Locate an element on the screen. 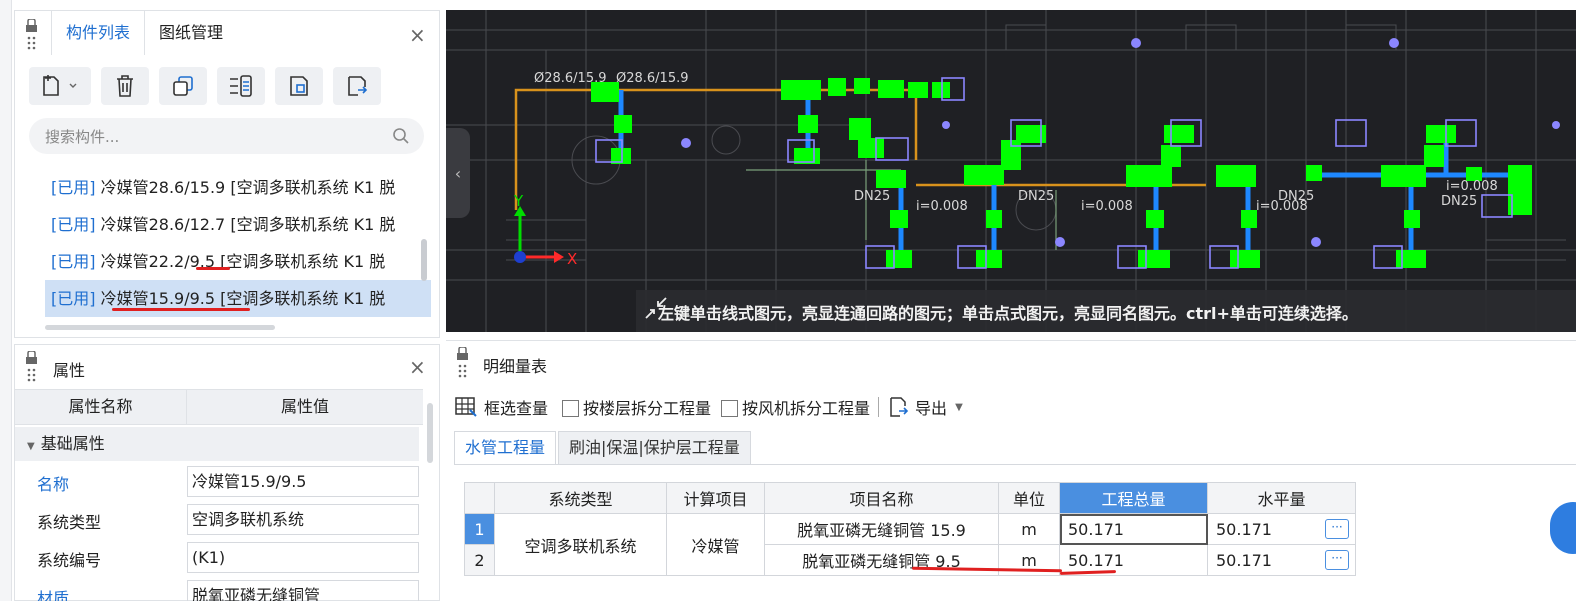 This screenshot has width=1576, height=601. component-tabs: 构件列表 图纸管理 is located at coordinates (144, 33).